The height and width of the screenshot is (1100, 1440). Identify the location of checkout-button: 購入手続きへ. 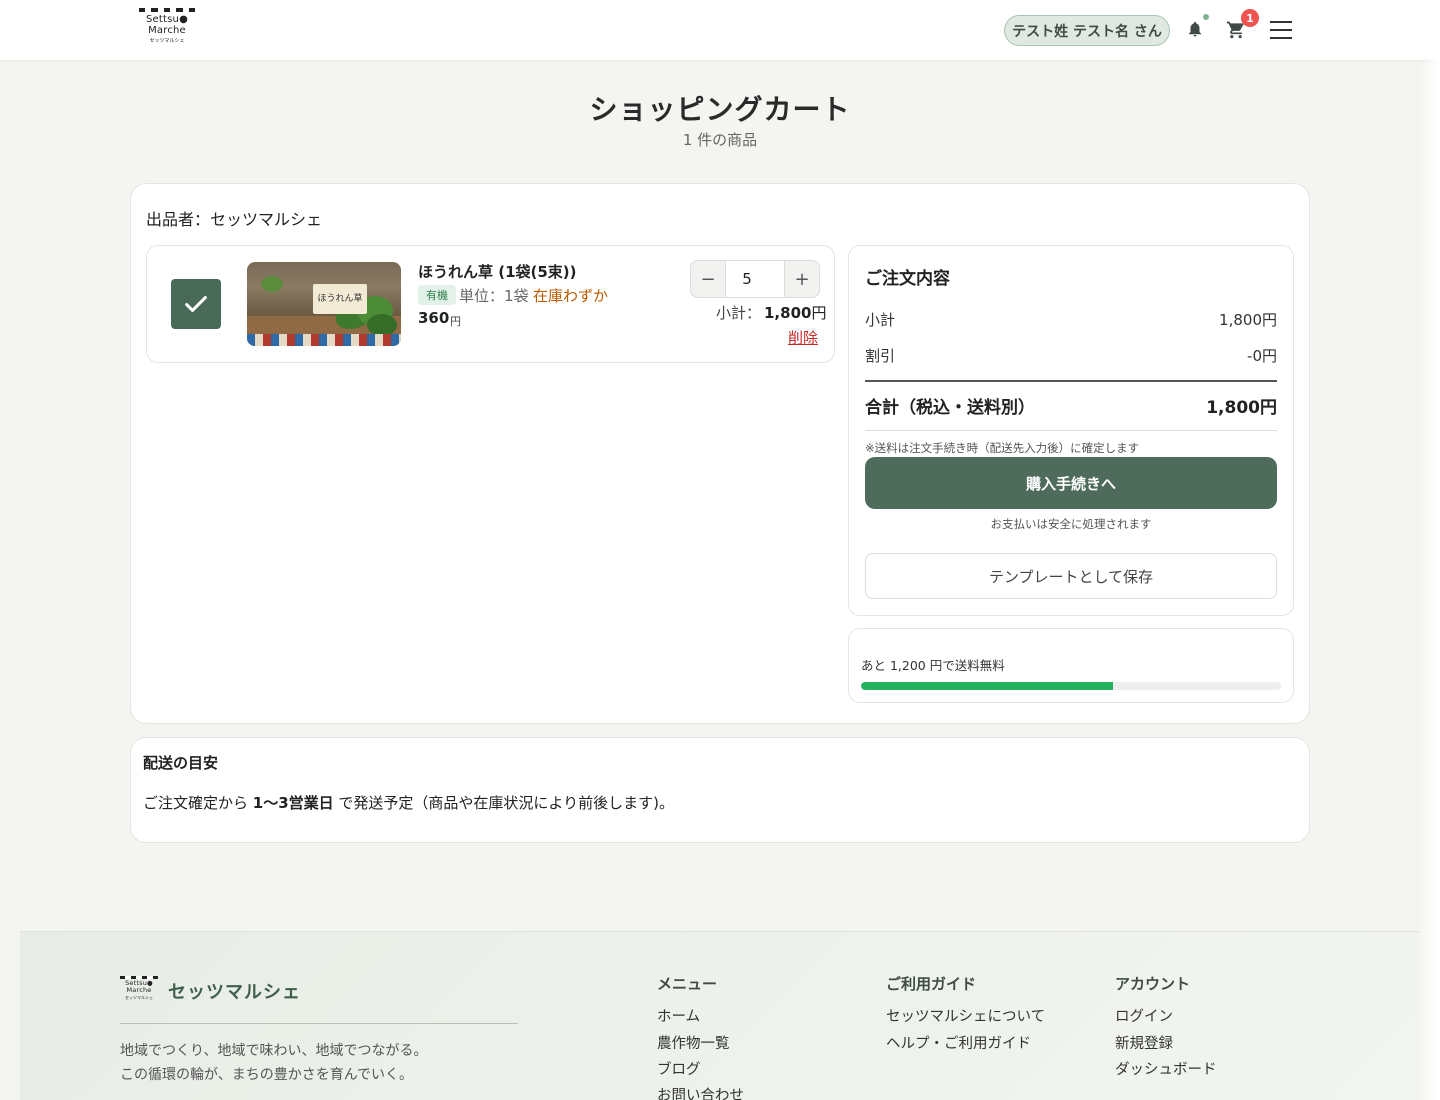
(1071, 483).